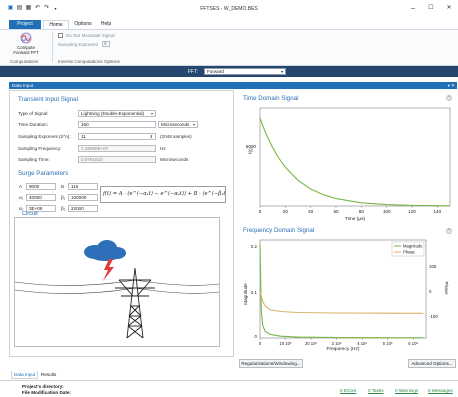 The height and width of the screenshot is (397, 458). What do you see at coordinates (47, 392) in the screenshot?
I see `file-mod-label: File Modification Date:` at bounding box center [47, 392].